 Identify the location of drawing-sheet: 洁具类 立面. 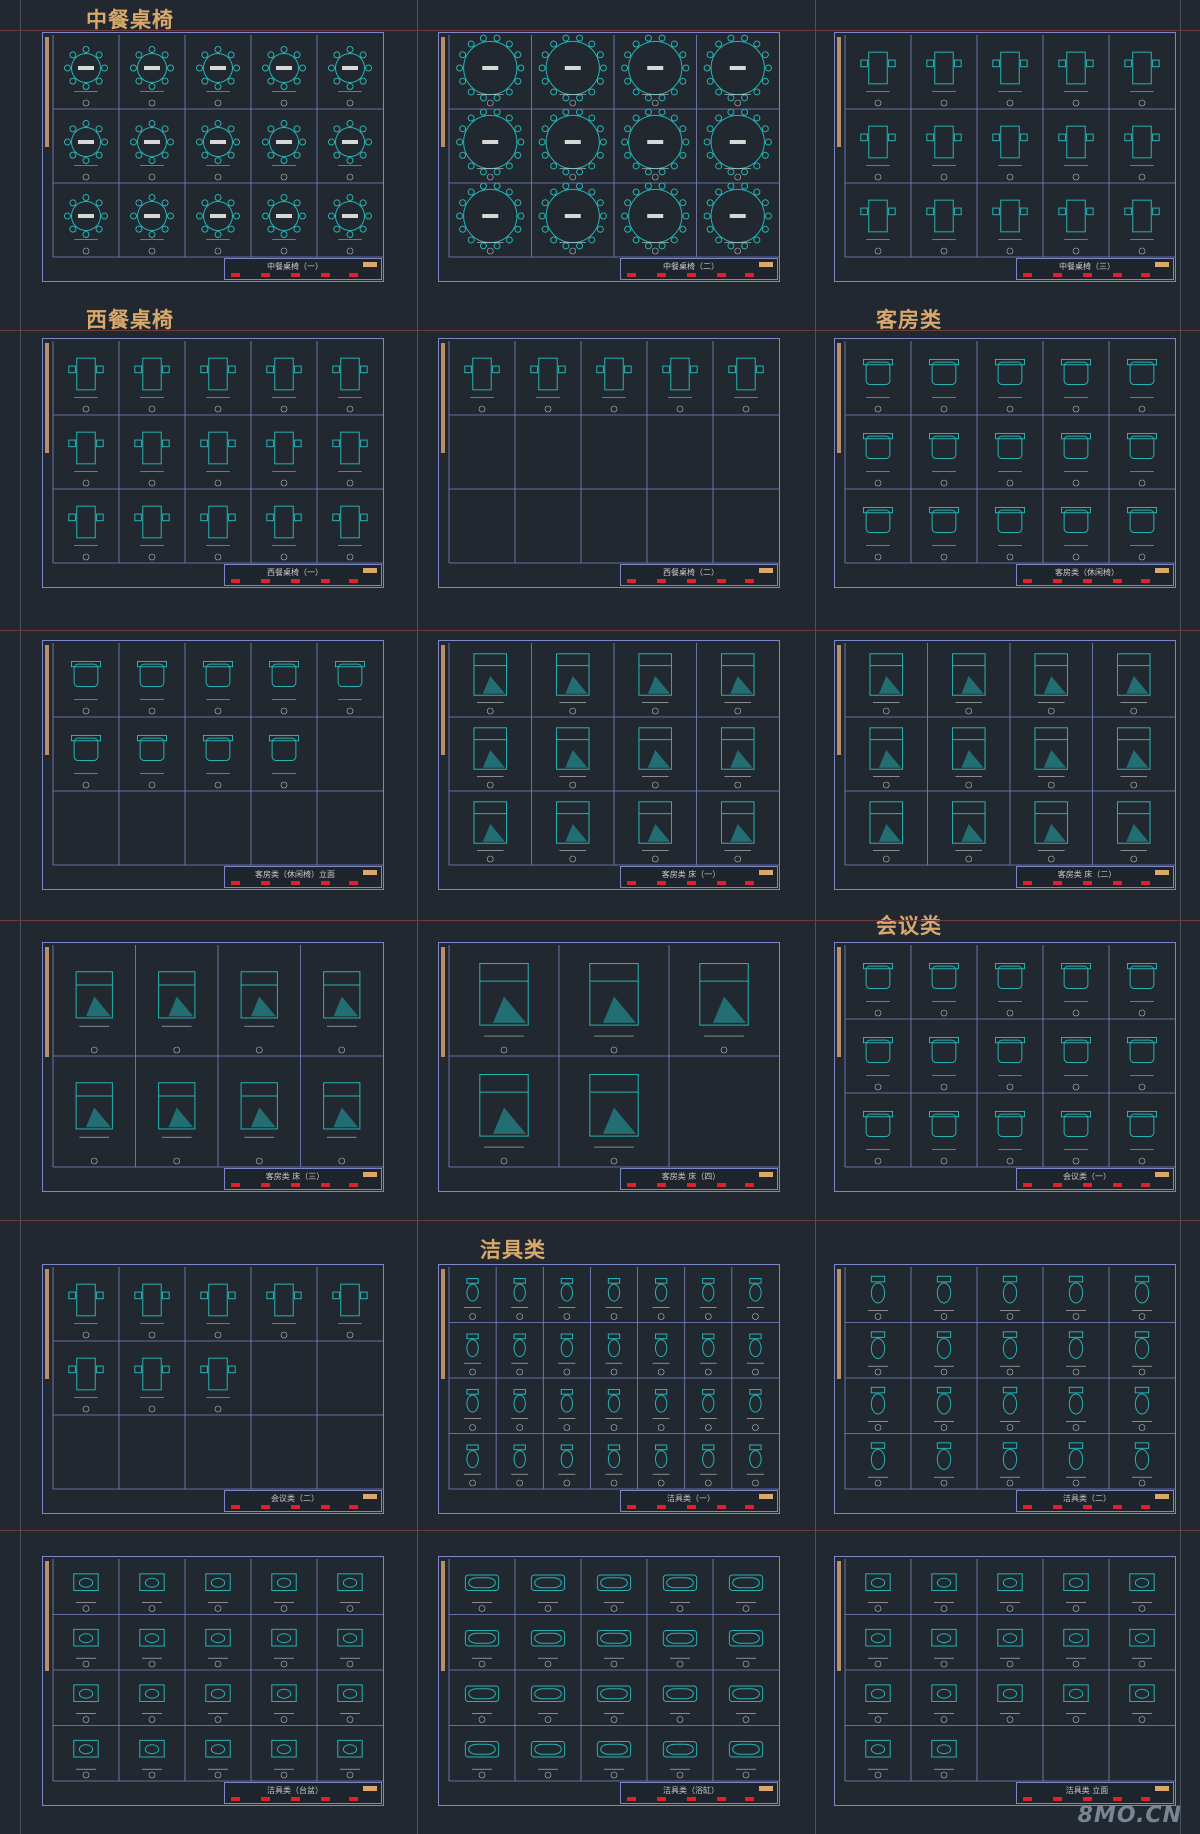
(1005, 1681).